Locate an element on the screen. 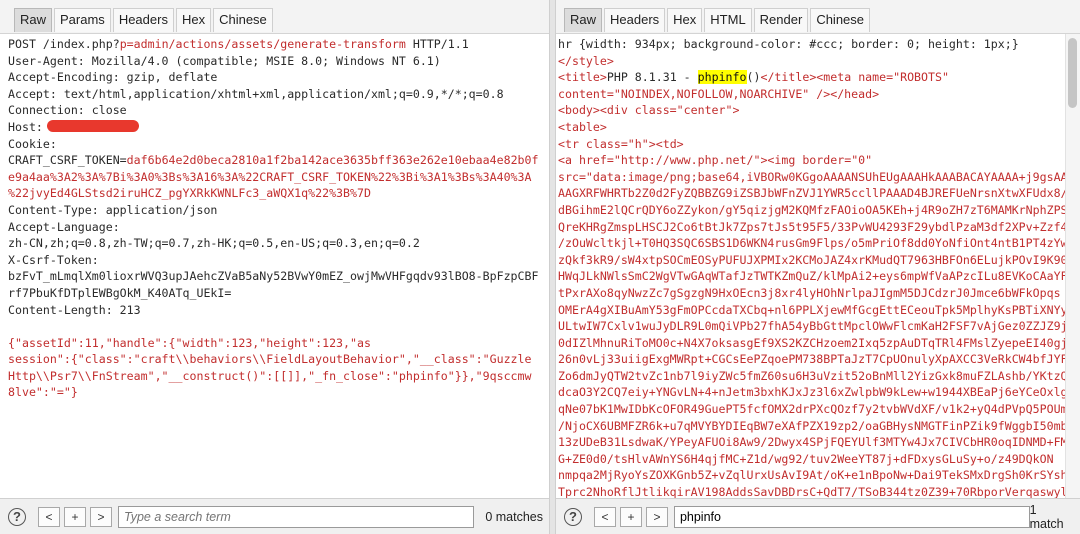 The width and height of the screenshot is (1080, 534). code-segment: Cookie: is located at coordinates (32, 143).